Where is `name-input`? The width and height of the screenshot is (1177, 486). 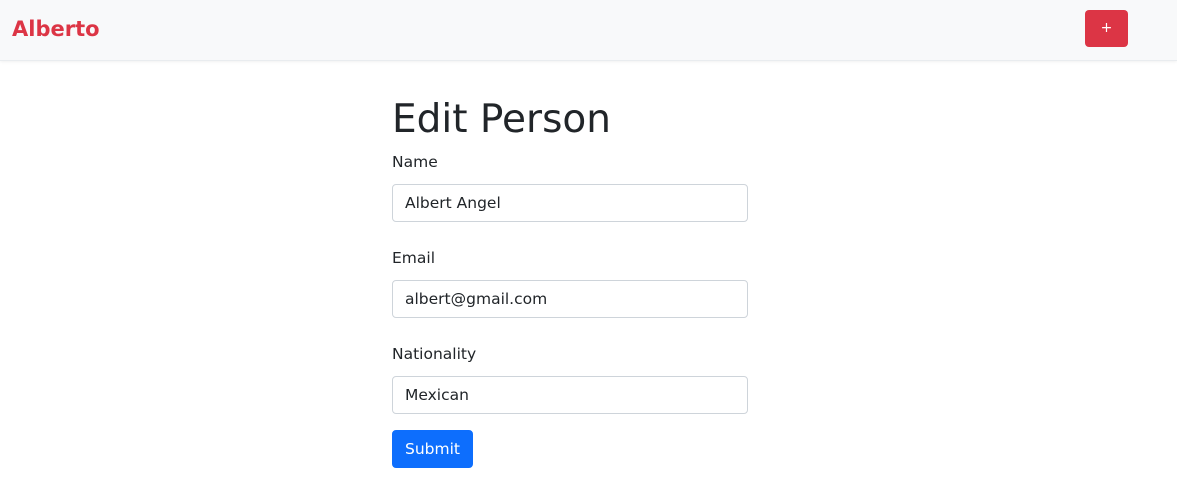 name-input is located at coordinates (570, 203).